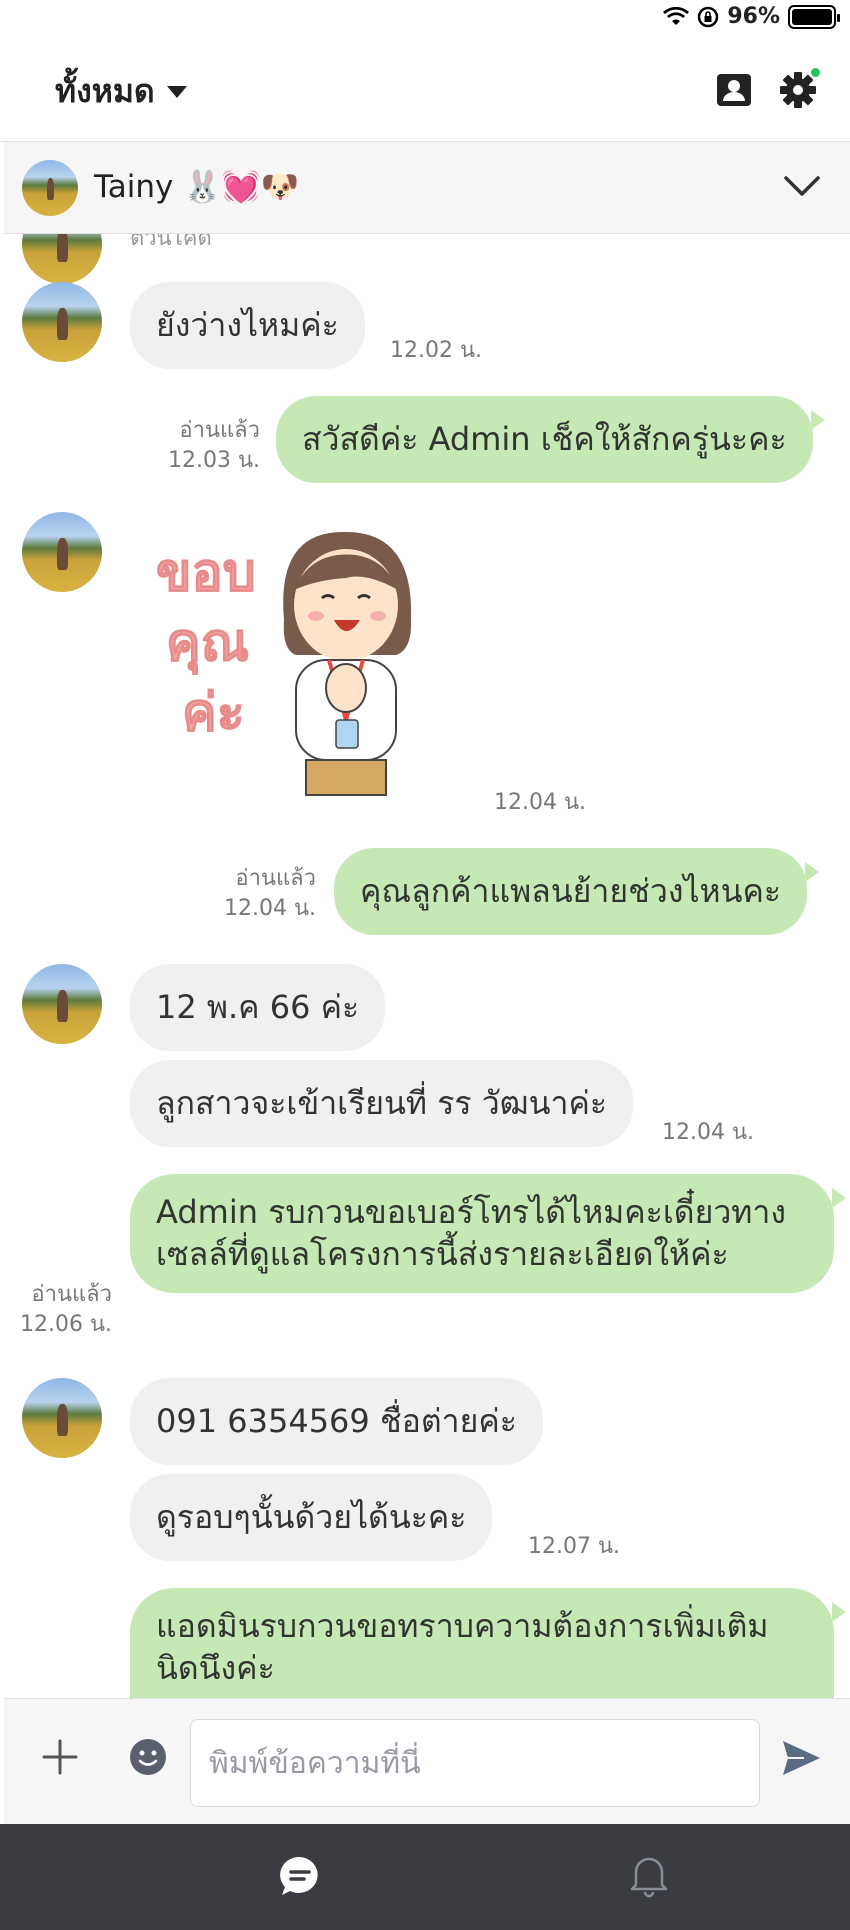 This screenshot has height=1930, width=850. Describe the element at coordinates (427, 188) in the screenshot. I see `chat-header: Tainy 🐰💓🐶` at that location.